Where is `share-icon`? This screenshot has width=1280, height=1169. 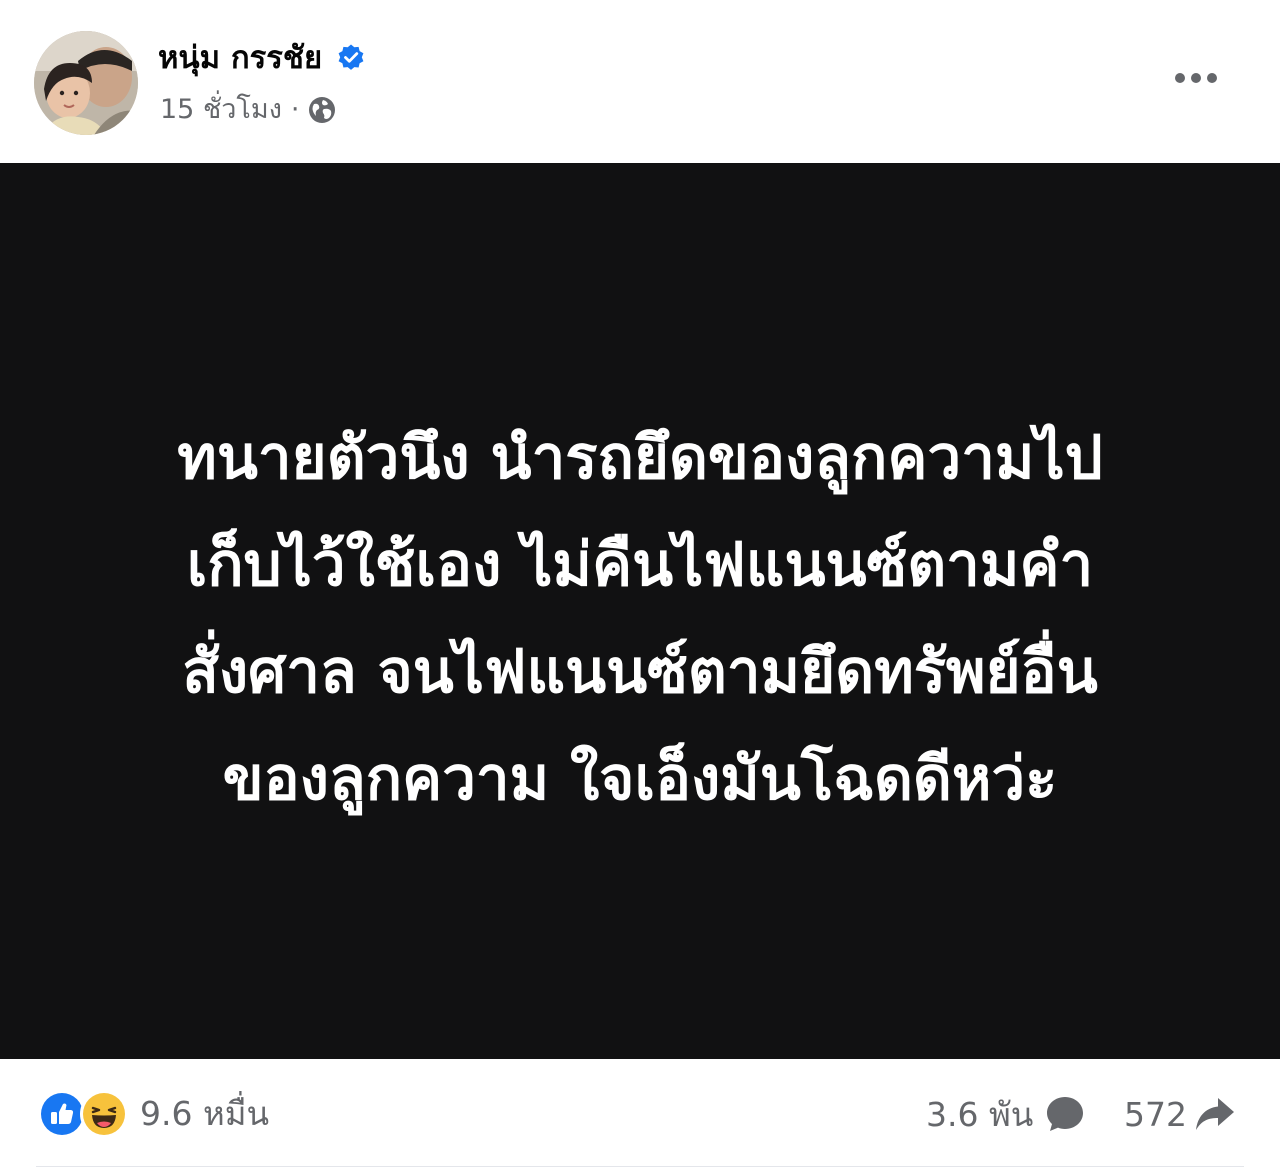
share-icon is located at coordinates (1215, 1114).